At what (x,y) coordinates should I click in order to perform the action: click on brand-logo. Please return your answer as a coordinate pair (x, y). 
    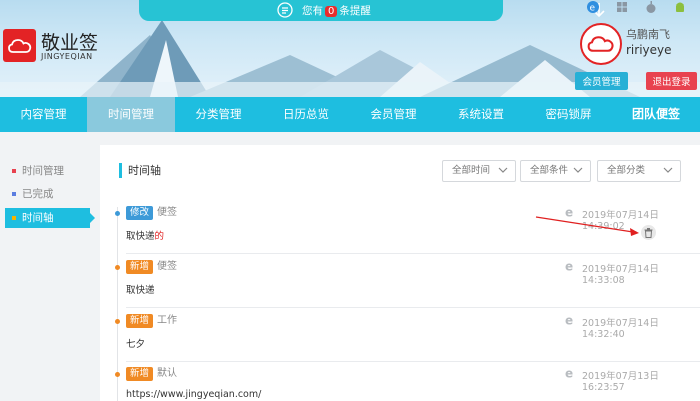
    Looking at the image, I should click on (19, 45).